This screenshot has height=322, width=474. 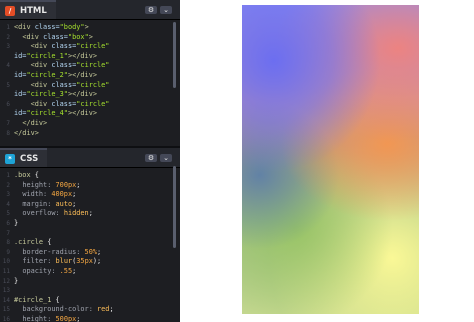 I want to click on code-token: overflow:, so click(x=43, y=213).